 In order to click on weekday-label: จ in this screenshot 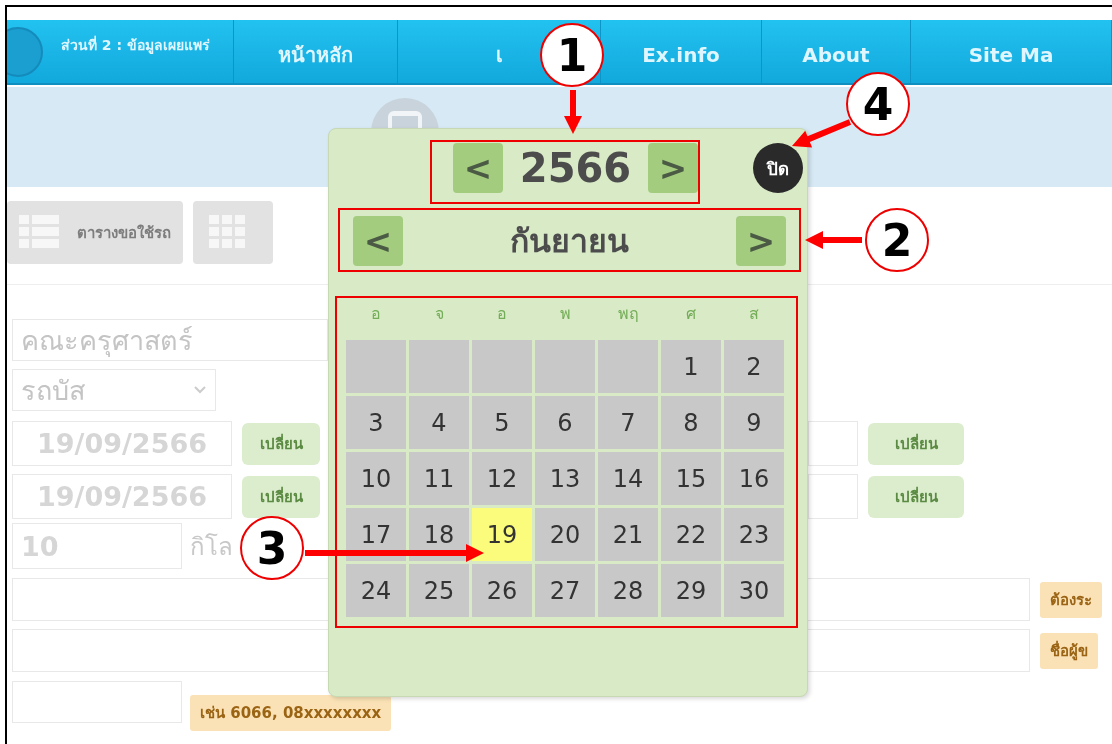, I will do `click(439, 314)`.